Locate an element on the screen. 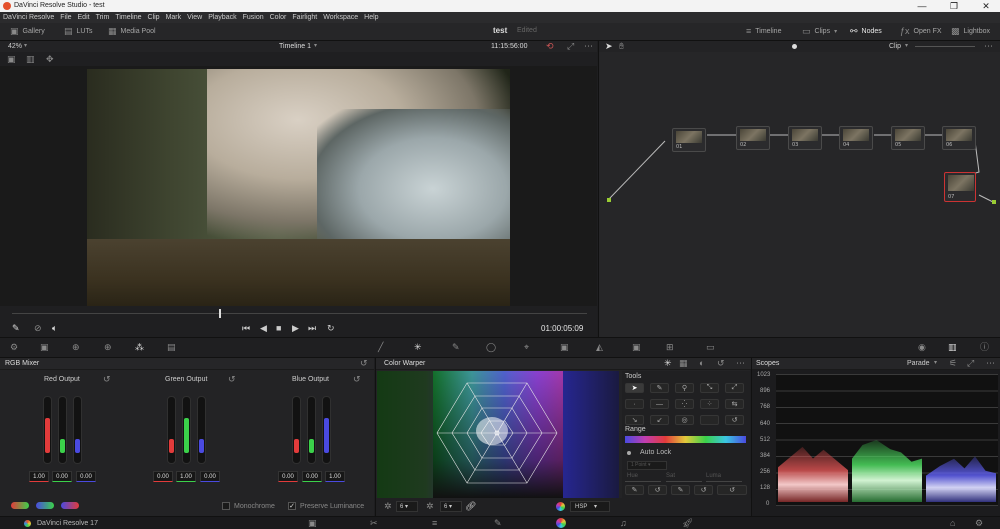 This screenshot has height=529, width=1000. clips-button: ▭ Clips ▾ is located at coordinates (819, 31).